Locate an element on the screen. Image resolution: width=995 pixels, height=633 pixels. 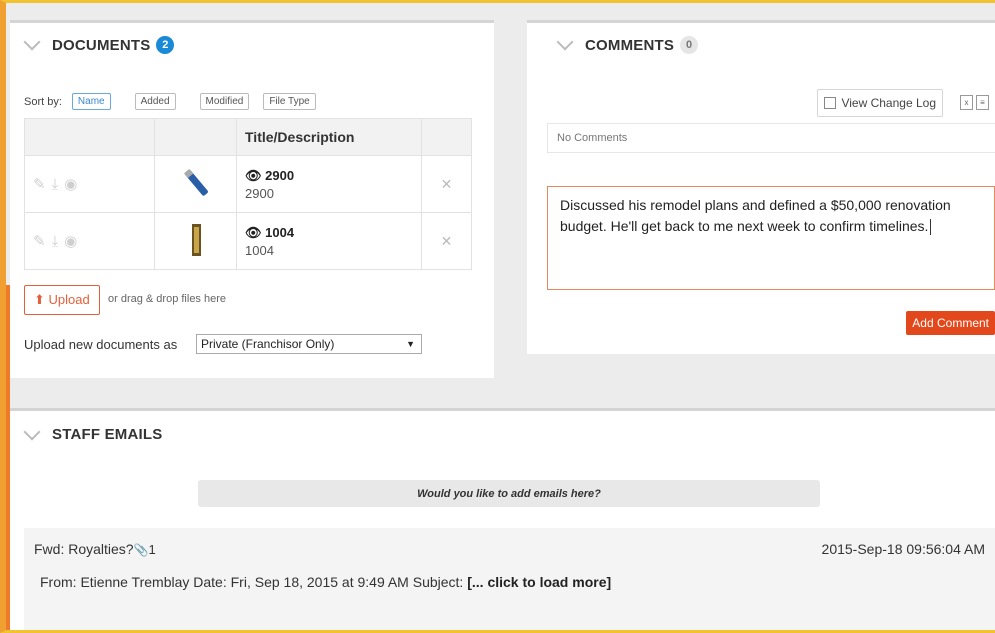
pen-thumbnail-icon is located at coordinates (195, 182).